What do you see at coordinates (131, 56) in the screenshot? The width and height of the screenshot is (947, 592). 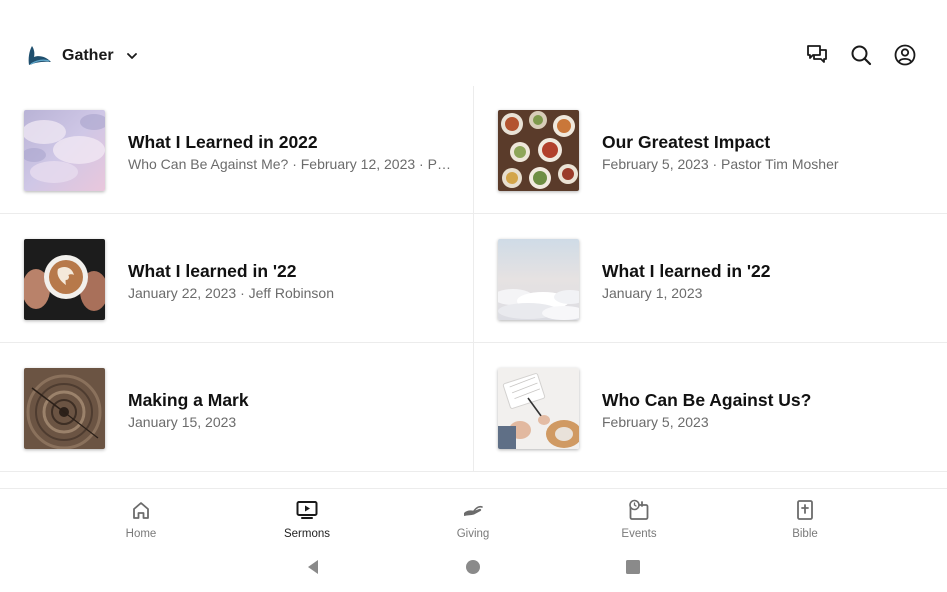 I see `chevron-down-icon` at bounding box center [131, 56].